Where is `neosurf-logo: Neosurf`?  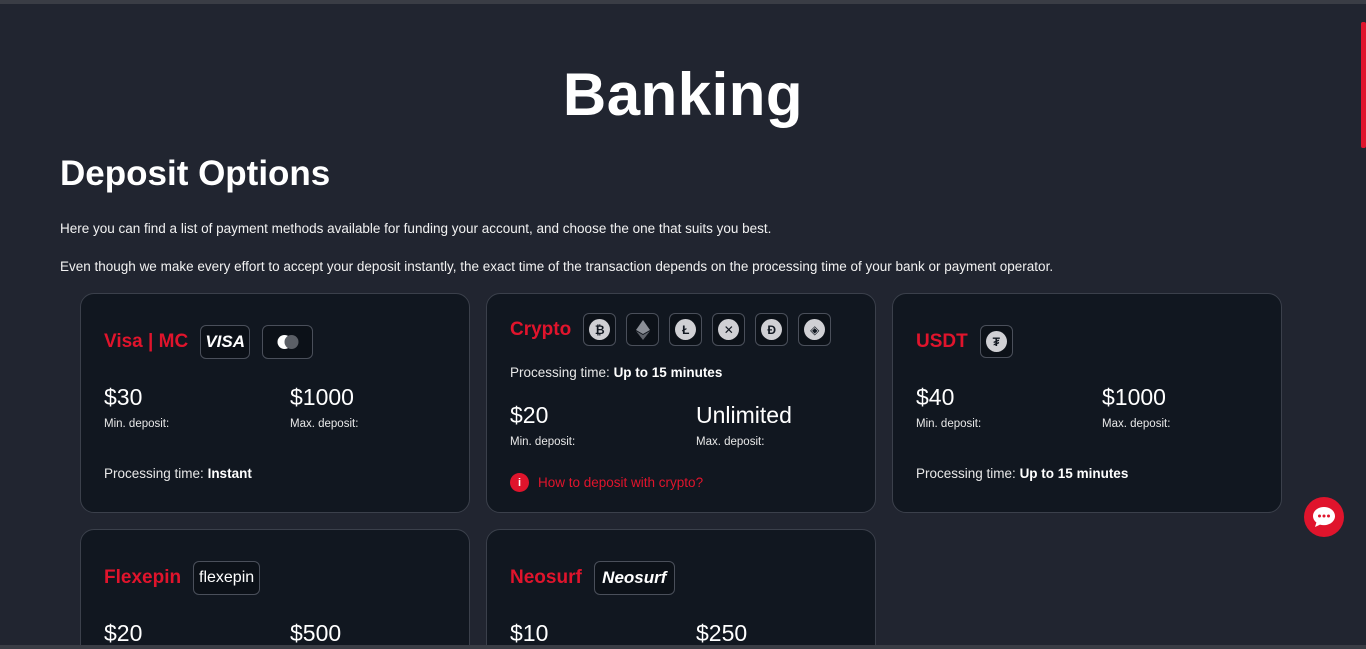
neosurf-logo: Neosurf is located at coordinates (634, 578).